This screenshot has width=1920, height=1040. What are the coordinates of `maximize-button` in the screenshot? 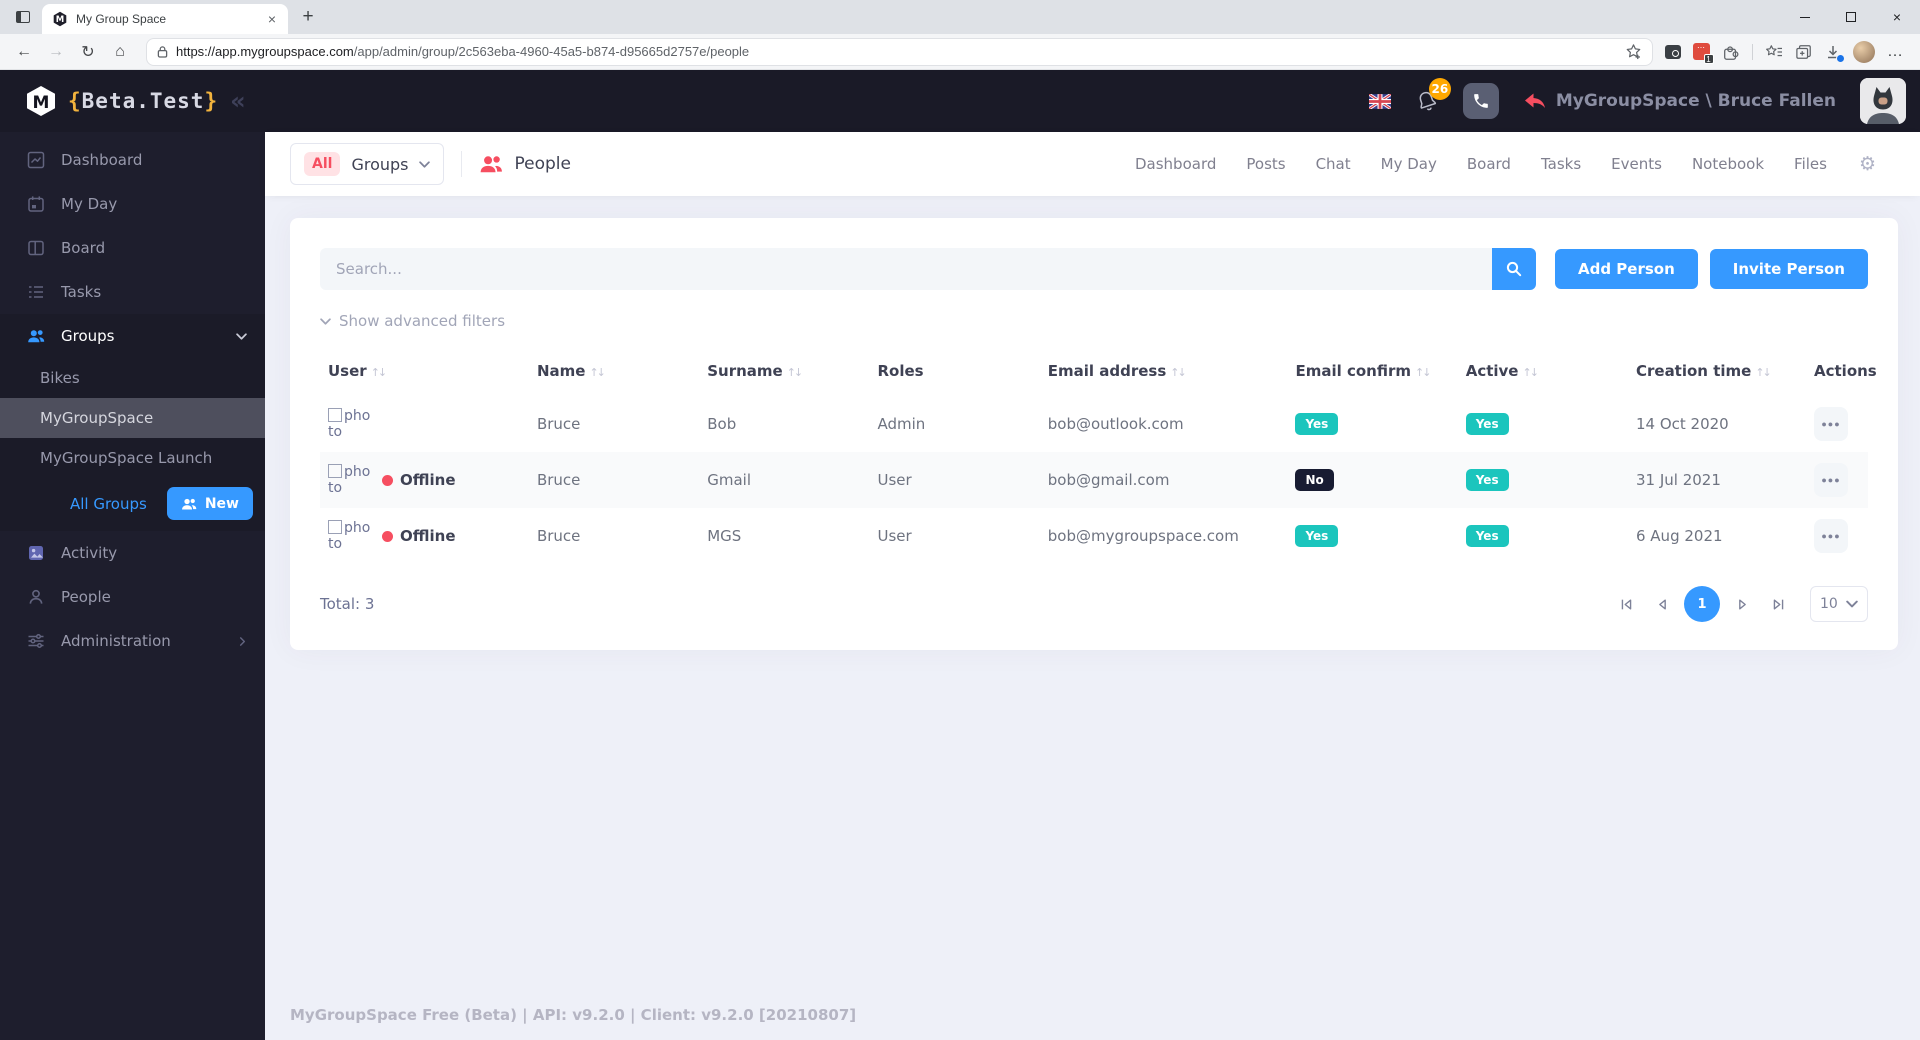 It's located at (1851, 17).